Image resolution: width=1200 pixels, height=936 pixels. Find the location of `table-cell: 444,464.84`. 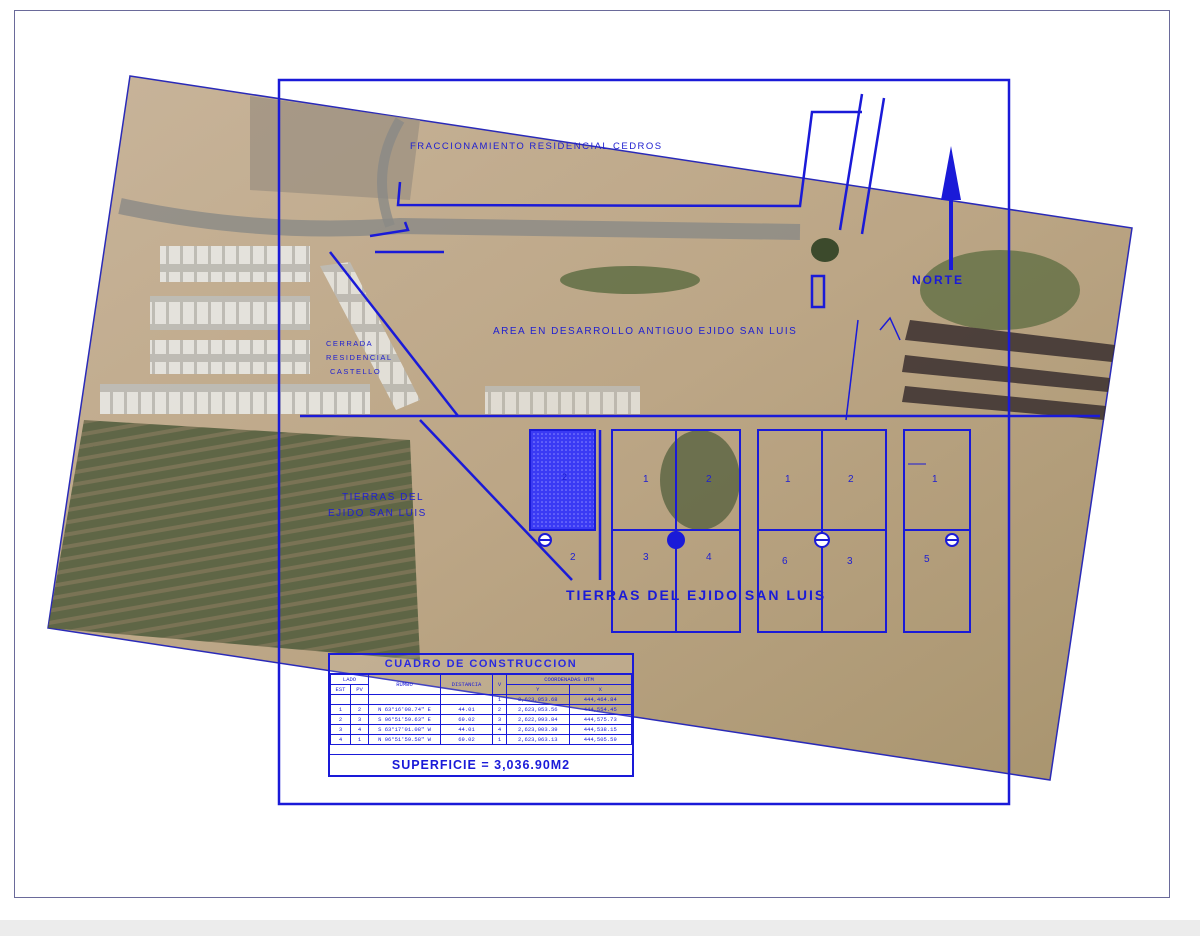

table-cell: 444,464.84 is located at coordinates (600, 699).